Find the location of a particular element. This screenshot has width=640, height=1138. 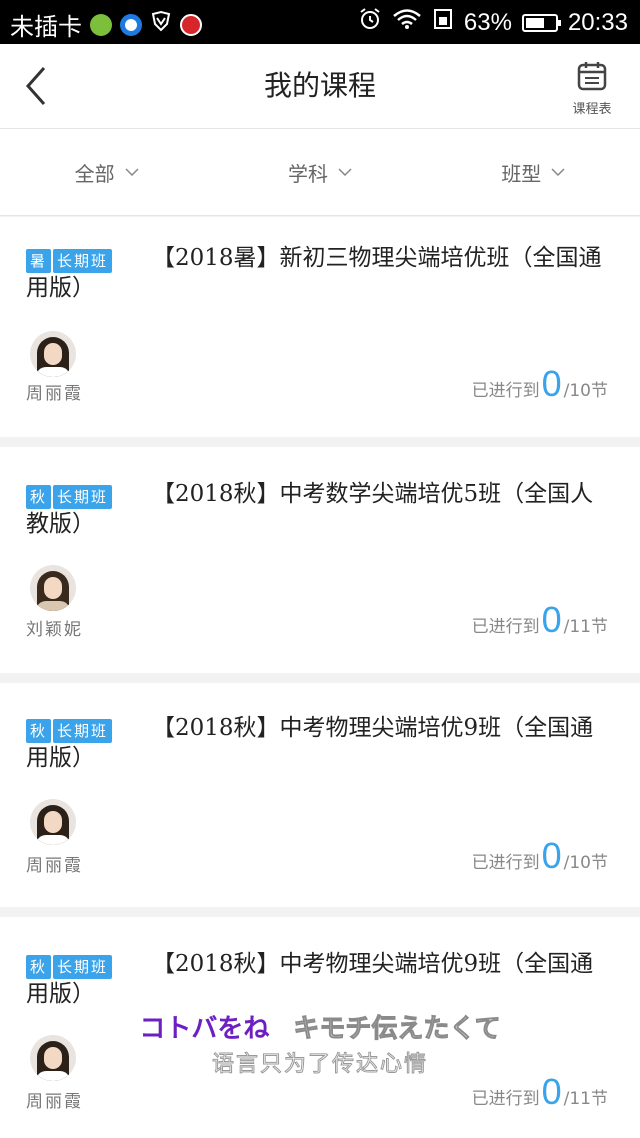

status-bar: 未插卡 63% 20:33 is located at coordinates (320, 22).